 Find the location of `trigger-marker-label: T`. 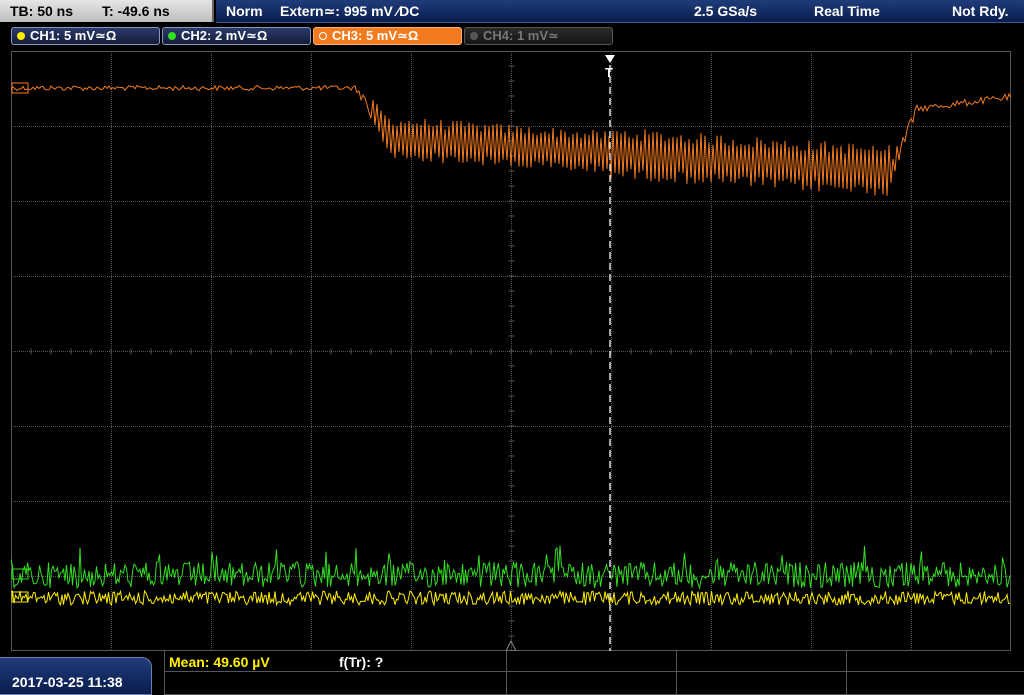

trigger-marker-label: T is located at coordinates (609, 72).